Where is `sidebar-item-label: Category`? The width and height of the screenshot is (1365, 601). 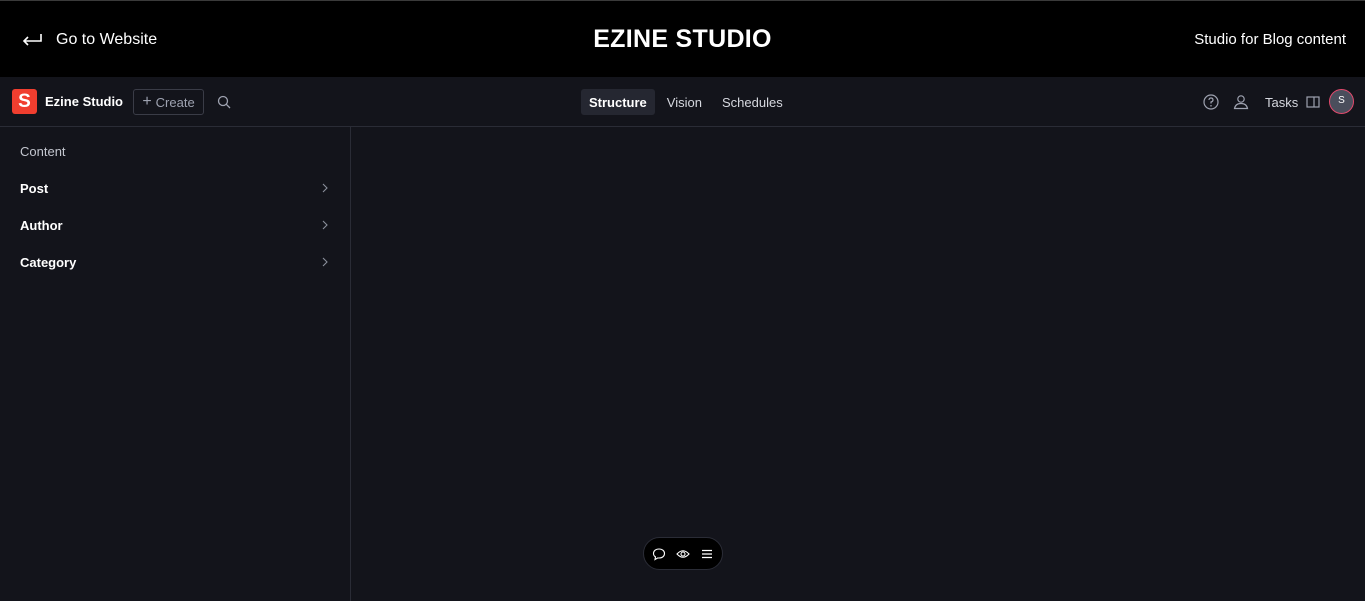 sidebar-item-label: Category is located at coordinates (48, 262).